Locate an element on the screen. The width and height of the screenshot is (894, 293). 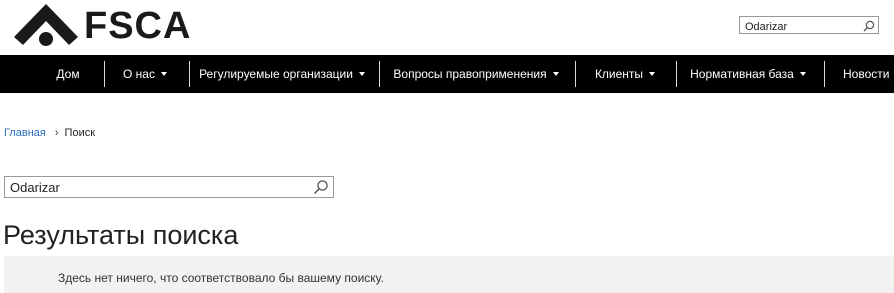
breadcrumb-home-link: Главная is located at coordinates (25, 133).